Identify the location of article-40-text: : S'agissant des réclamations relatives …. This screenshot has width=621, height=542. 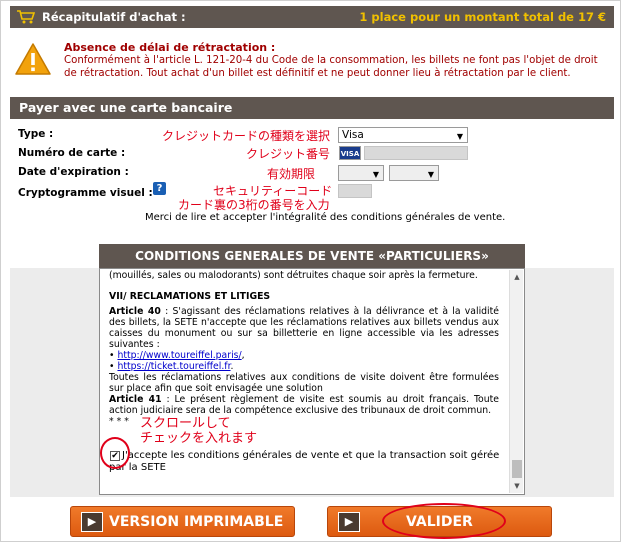
(304, 328).